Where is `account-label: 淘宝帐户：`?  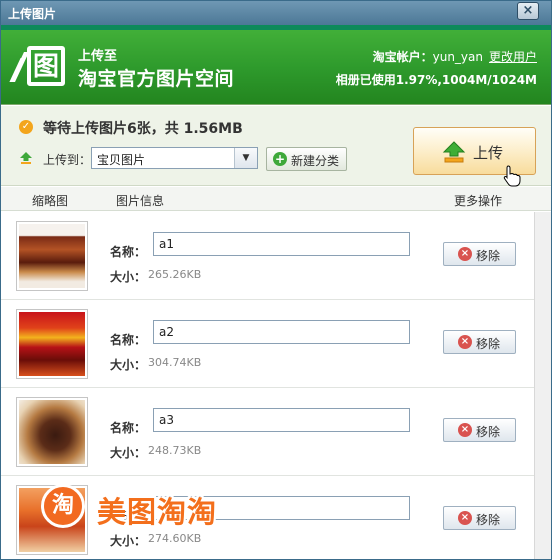
account-label: 淘宝帐户： is located at coordinates (402, 57).